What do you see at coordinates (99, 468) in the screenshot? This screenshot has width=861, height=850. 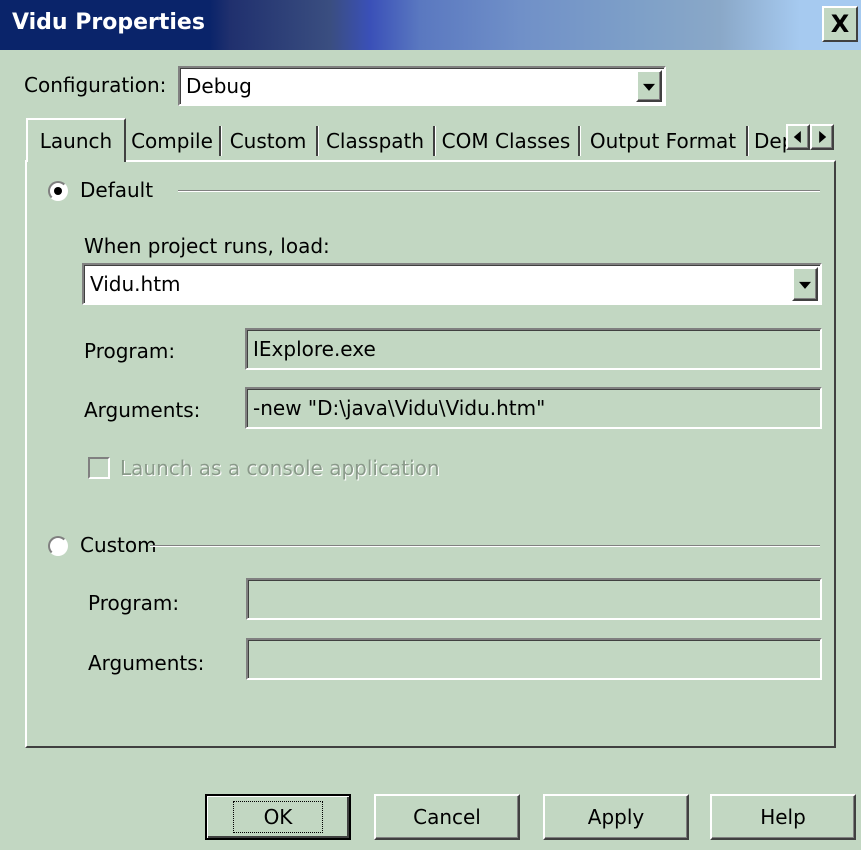 I see `console-checkbox` at bounding box center [99, 468].